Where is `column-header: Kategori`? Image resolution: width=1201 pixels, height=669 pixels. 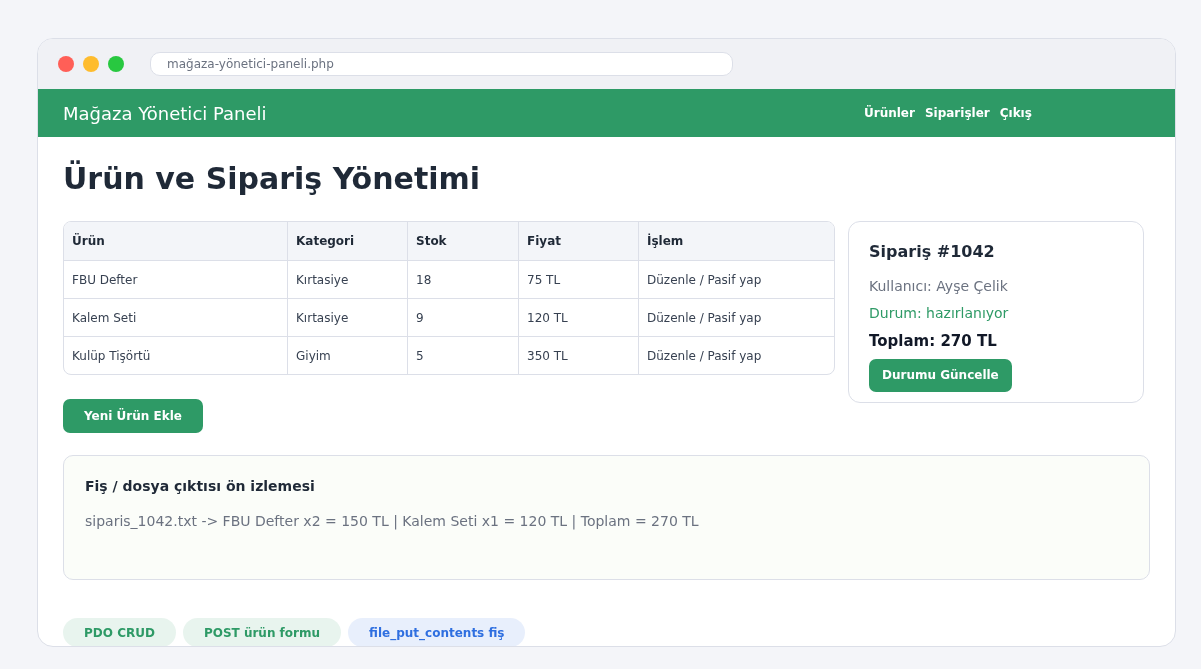
column-header: Kategori is located at coordinates (347, 241).